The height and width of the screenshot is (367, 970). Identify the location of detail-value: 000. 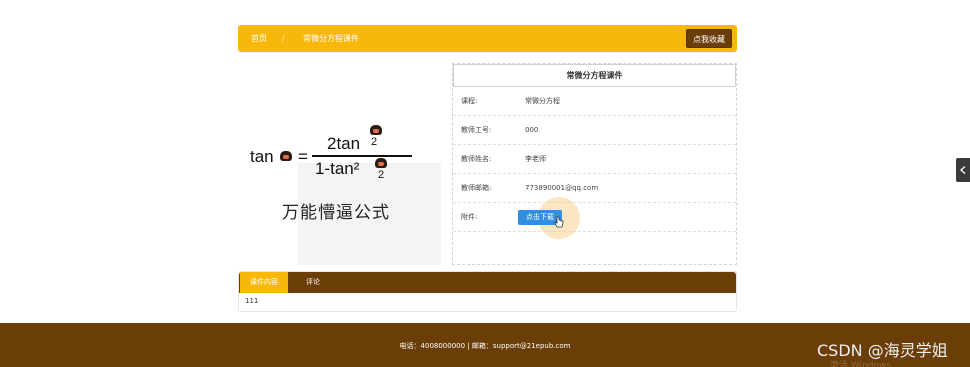
(532, 130).